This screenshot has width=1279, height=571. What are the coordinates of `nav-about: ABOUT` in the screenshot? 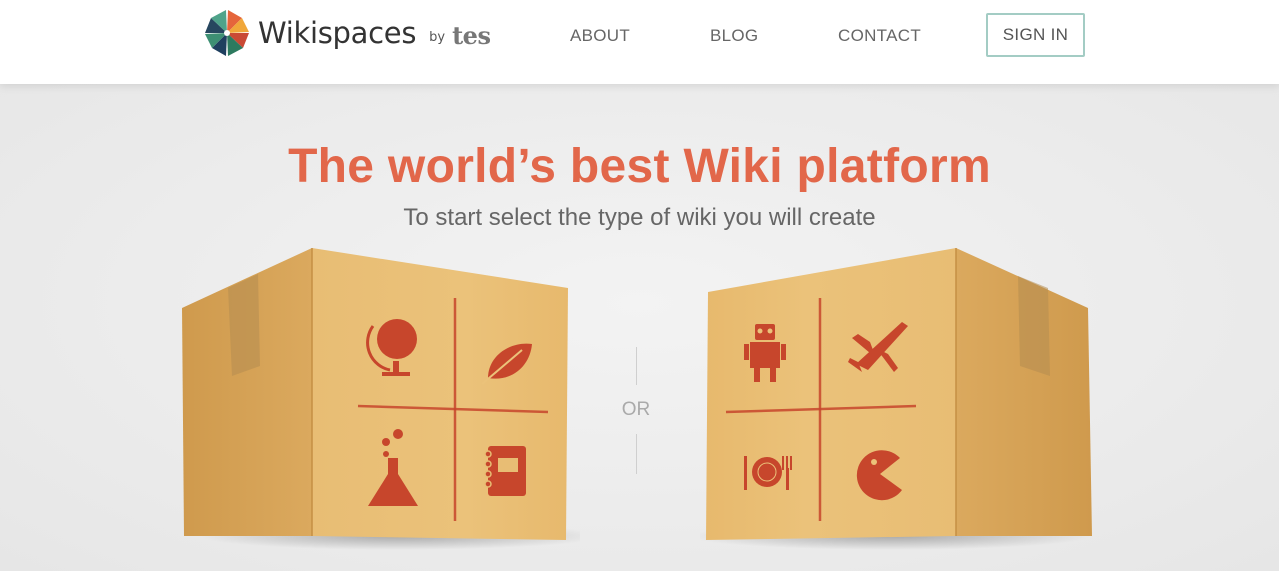 It's located at (600, 36).